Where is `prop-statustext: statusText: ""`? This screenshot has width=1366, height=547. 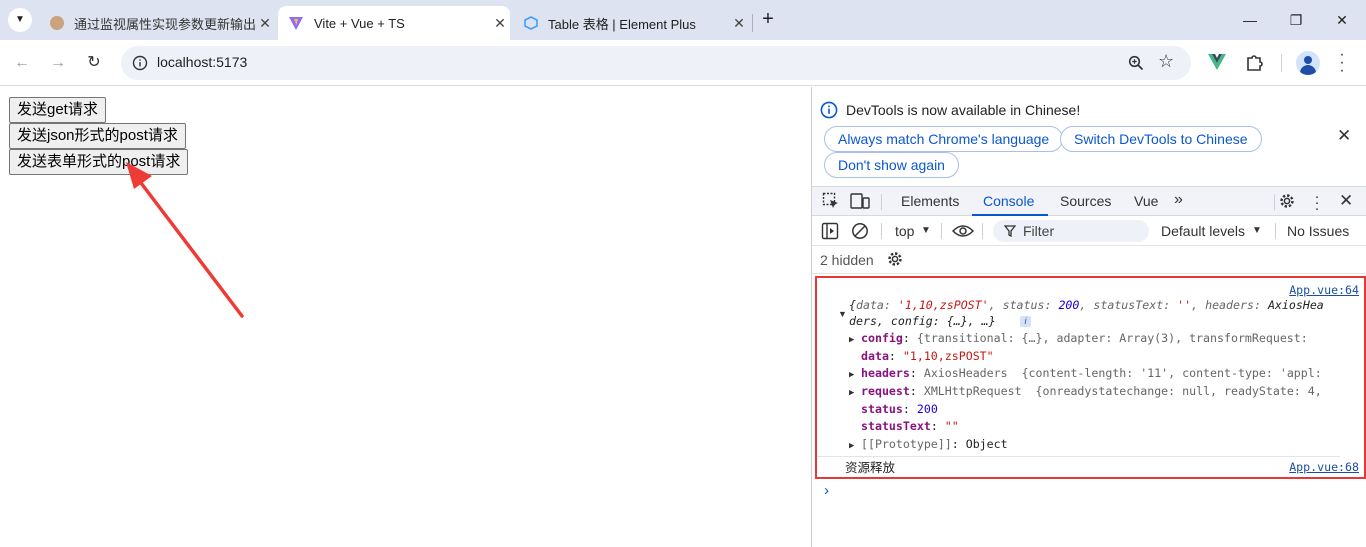 prop-statustext: statusText: "" is located at coordinates (910, 426).